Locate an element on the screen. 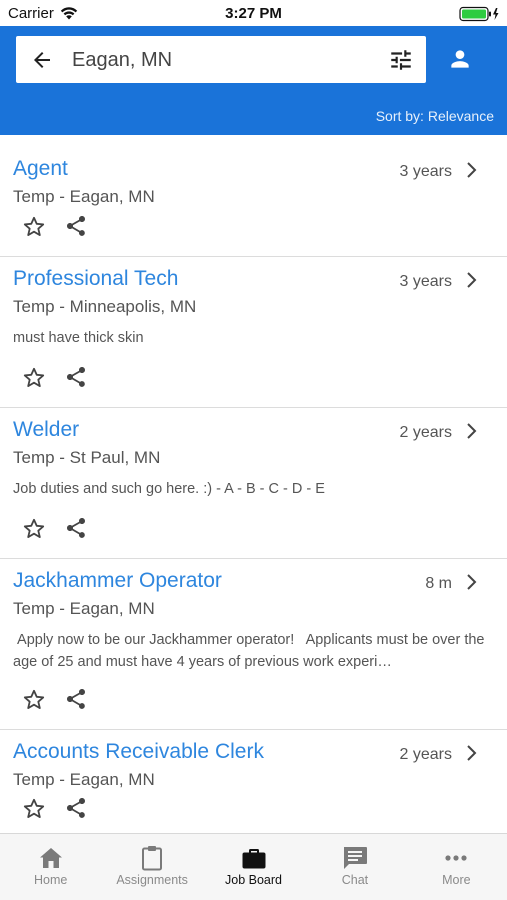 The height and width of the screenshot is (900, 507). job-card: Agent 3 years Temp - Eagan, MN is located at coordinates (253, 196).